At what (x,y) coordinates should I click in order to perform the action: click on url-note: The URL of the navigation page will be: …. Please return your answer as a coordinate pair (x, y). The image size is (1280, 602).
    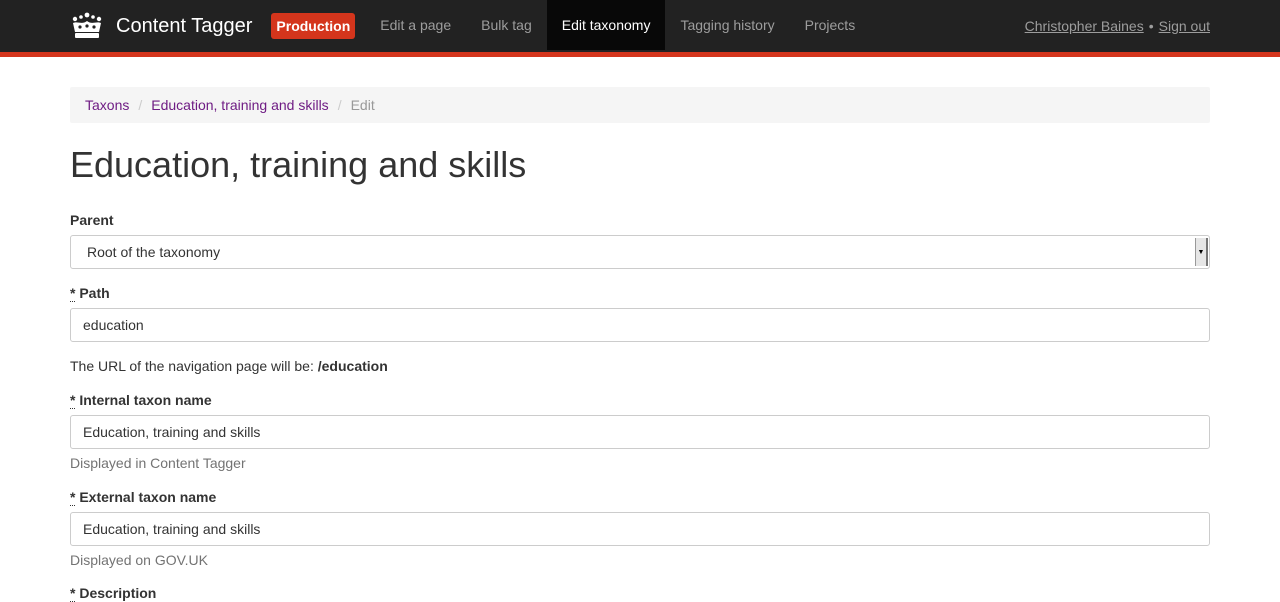
    Looking at the image, I should click on (640, 366).